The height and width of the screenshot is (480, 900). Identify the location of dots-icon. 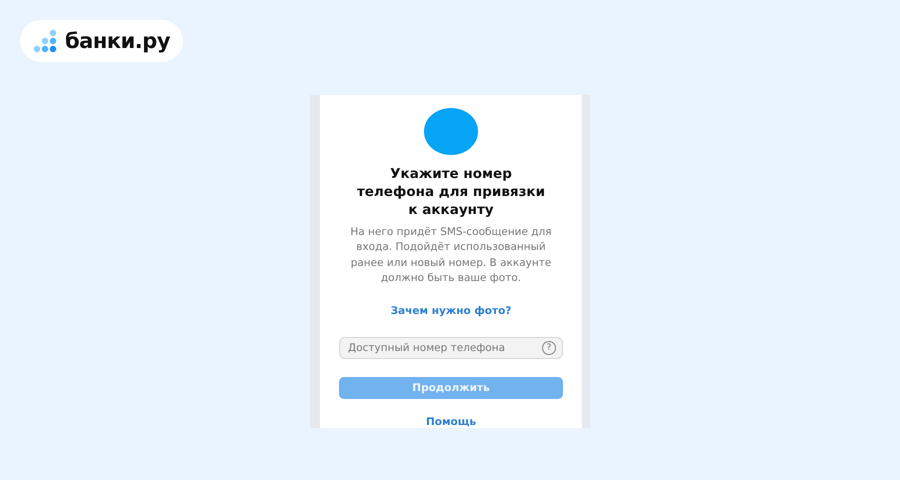
(46, 41).